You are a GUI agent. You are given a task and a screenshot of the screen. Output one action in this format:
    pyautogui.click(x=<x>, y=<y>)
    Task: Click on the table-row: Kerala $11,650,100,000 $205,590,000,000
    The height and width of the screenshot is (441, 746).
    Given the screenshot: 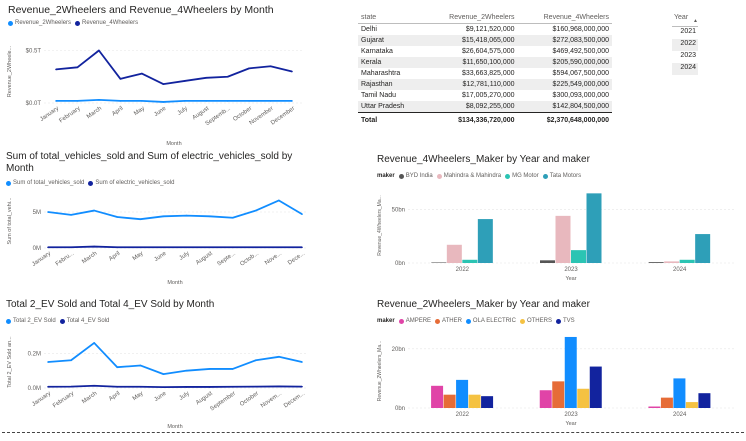 What is the action you would take?
    pyautogui.click(x=485, y=62)
    